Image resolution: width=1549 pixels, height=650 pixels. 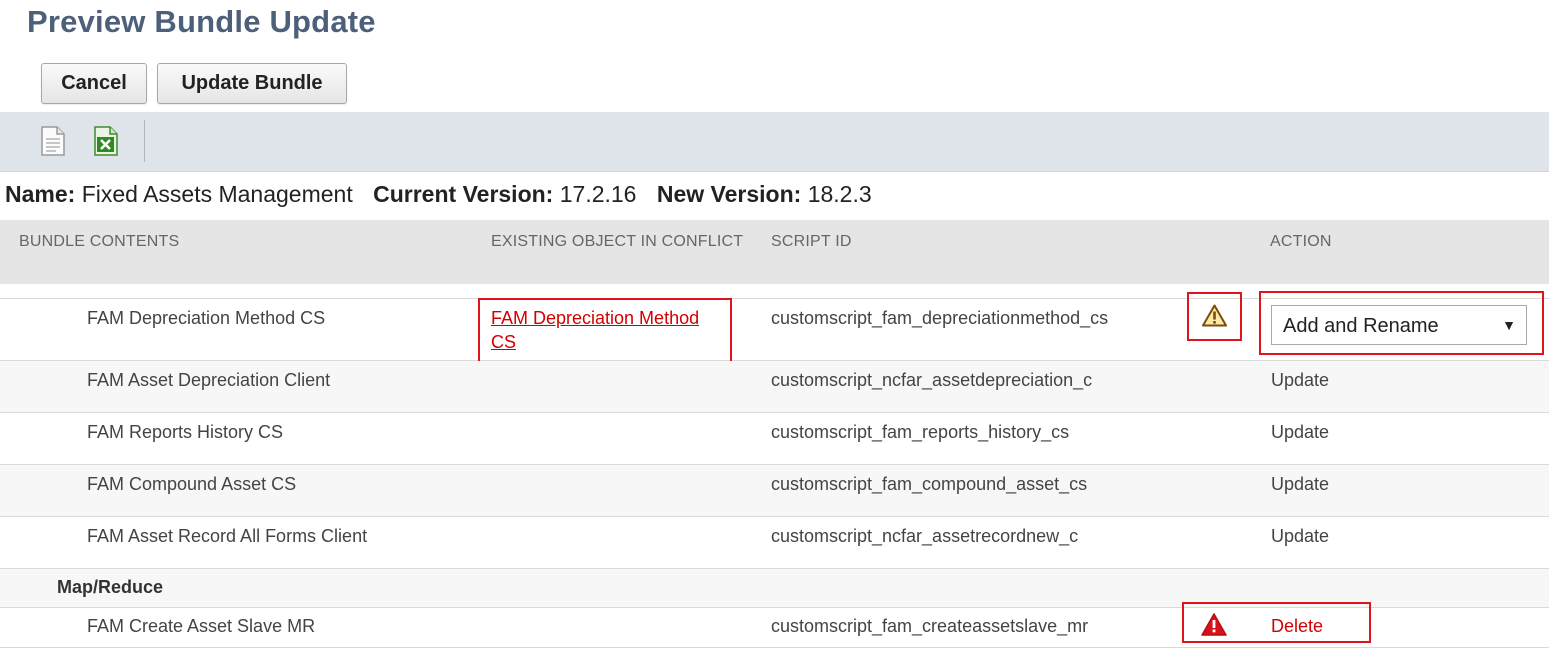 What do you see at coordinates (617, 241) in the screenshot?
I see `header-existing-object: EXISTING OBJECT IN CONFLICT` at bounding box center [617, 241].